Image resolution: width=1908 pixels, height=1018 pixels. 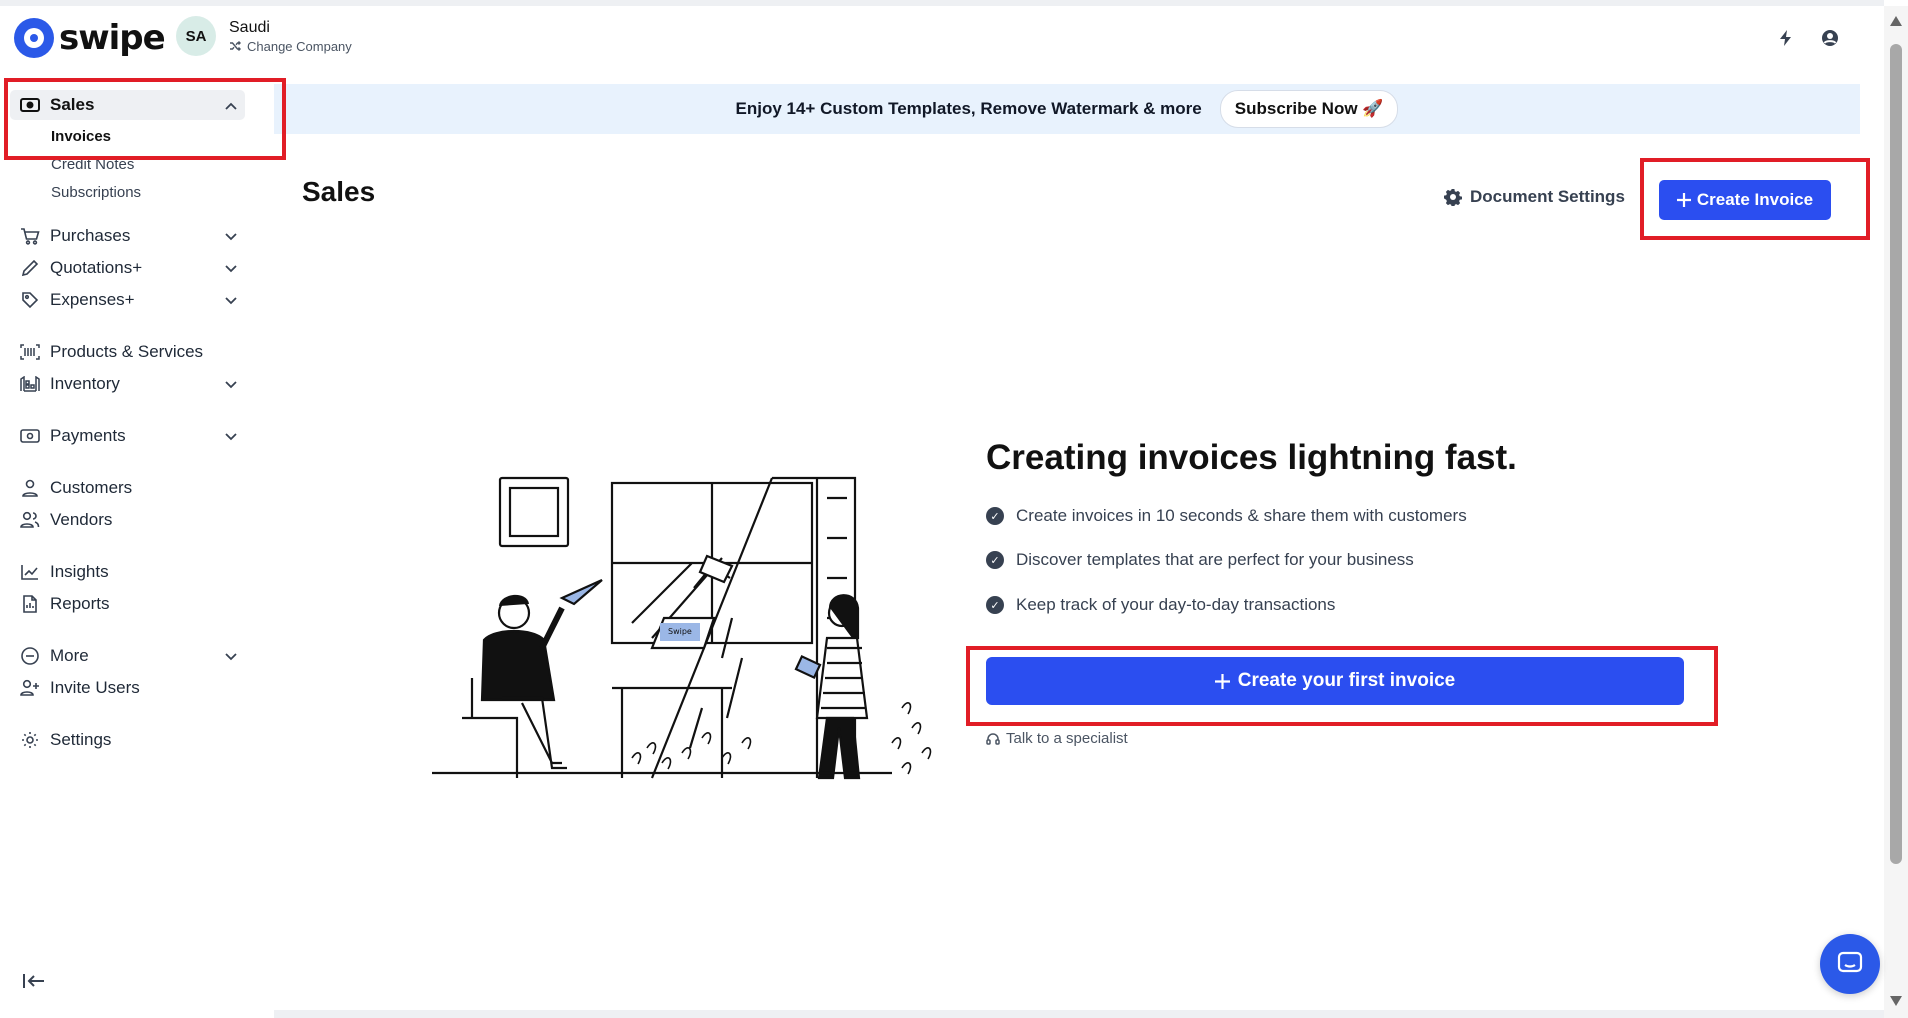 What do you see at coordinates (30, 488) in the screenshot?
I see `user-icon` at bounding box center [30, 488].